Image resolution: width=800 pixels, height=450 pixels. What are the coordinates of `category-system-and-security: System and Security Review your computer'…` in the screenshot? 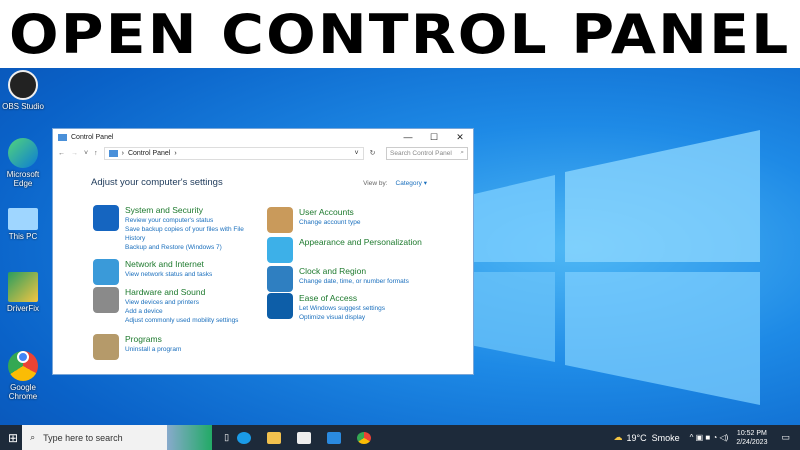 It's located at (171, 228).